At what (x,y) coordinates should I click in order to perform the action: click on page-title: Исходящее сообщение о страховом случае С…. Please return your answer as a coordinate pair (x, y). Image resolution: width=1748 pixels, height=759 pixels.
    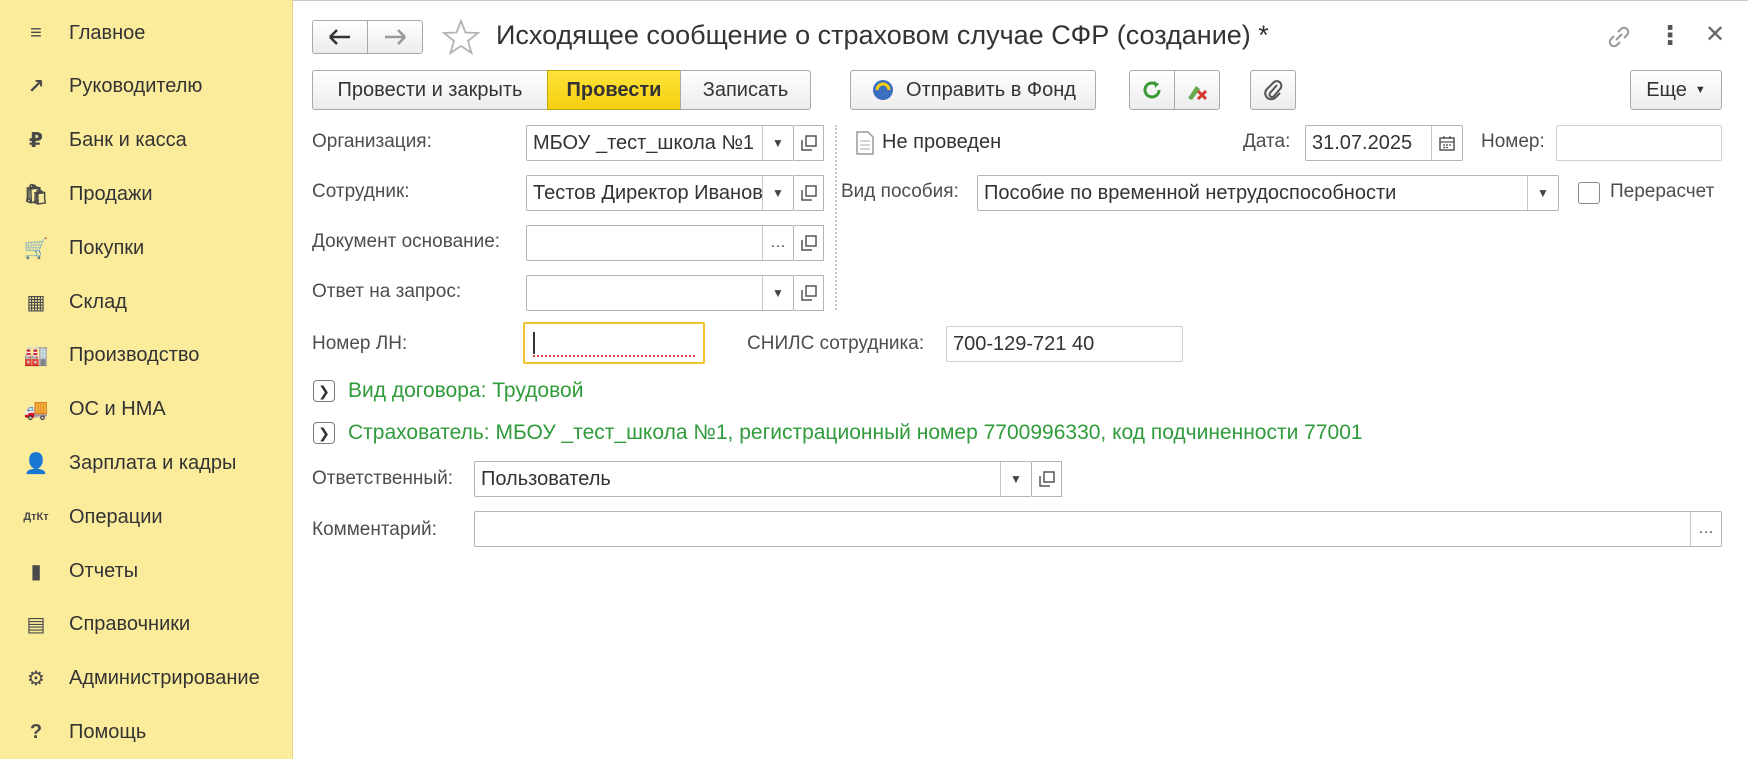
    Looking at the image, I should click on (882, 35).